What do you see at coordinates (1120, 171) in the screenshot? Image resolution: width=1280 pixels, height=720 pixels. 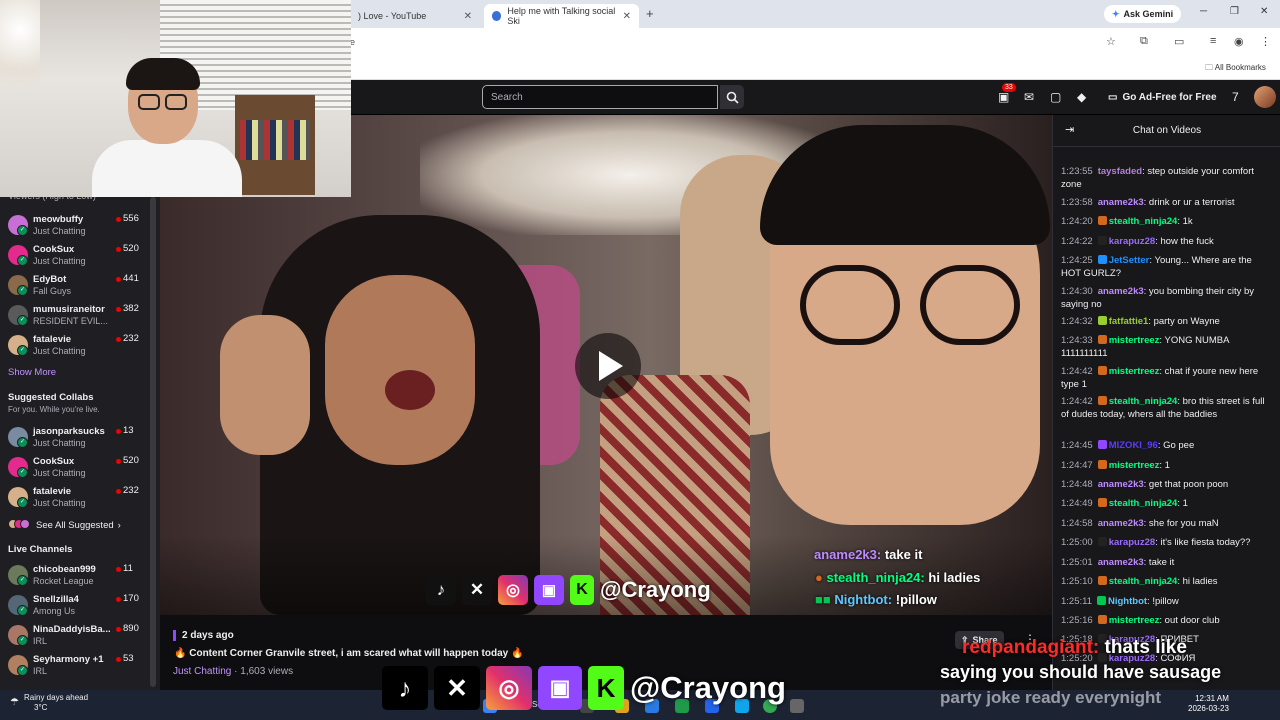 I see `chat-username: taysfaded` at bounding box center [1120, 171].